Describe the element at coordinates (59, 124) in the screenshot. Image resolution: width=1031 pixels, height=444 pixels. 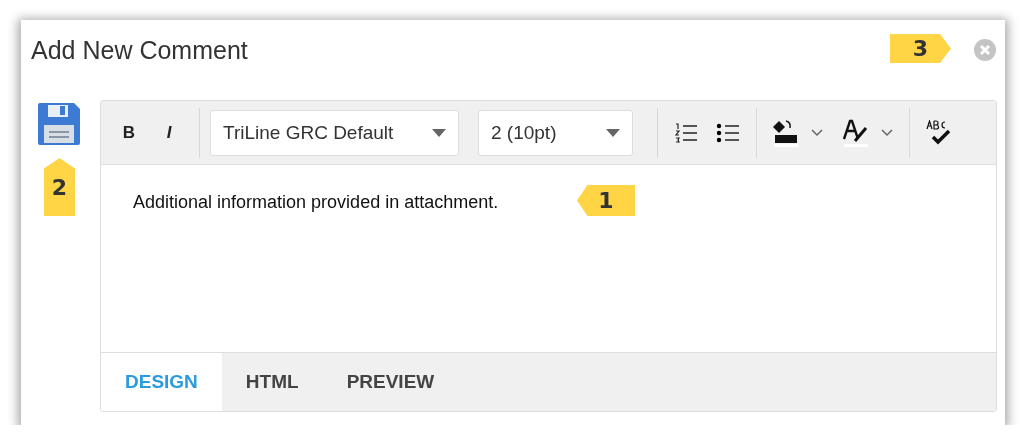
I see `save-icon` at that location.